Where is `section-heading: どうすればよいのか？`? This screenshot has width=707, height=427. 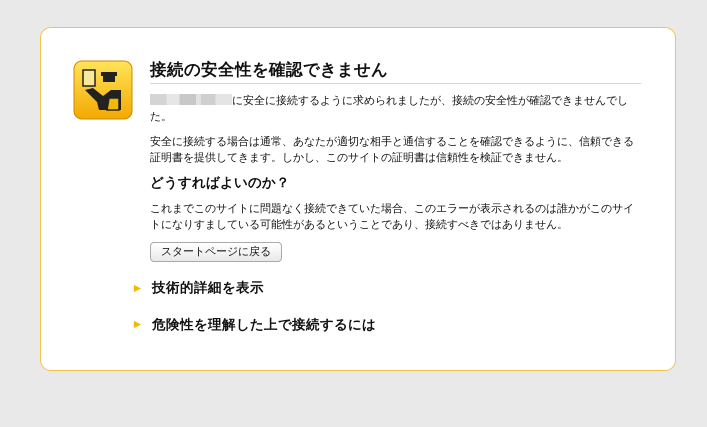 section-heading: どうすればよいのか？ is located at coordinates (220, 182).